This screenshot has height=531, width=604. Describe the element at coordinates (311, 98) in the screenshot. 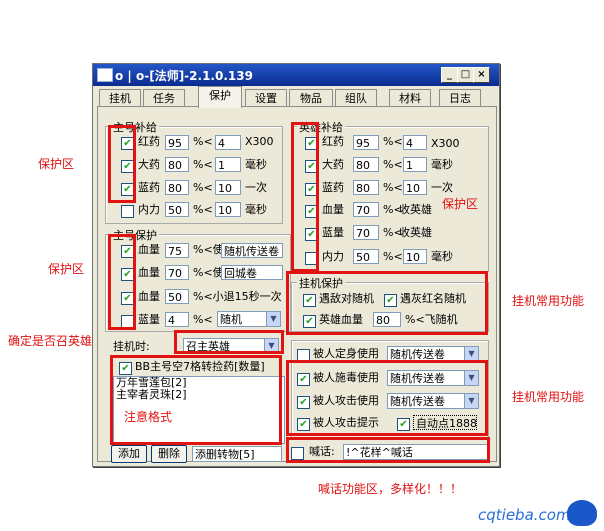

I see `tab-items: 物品` at that location.